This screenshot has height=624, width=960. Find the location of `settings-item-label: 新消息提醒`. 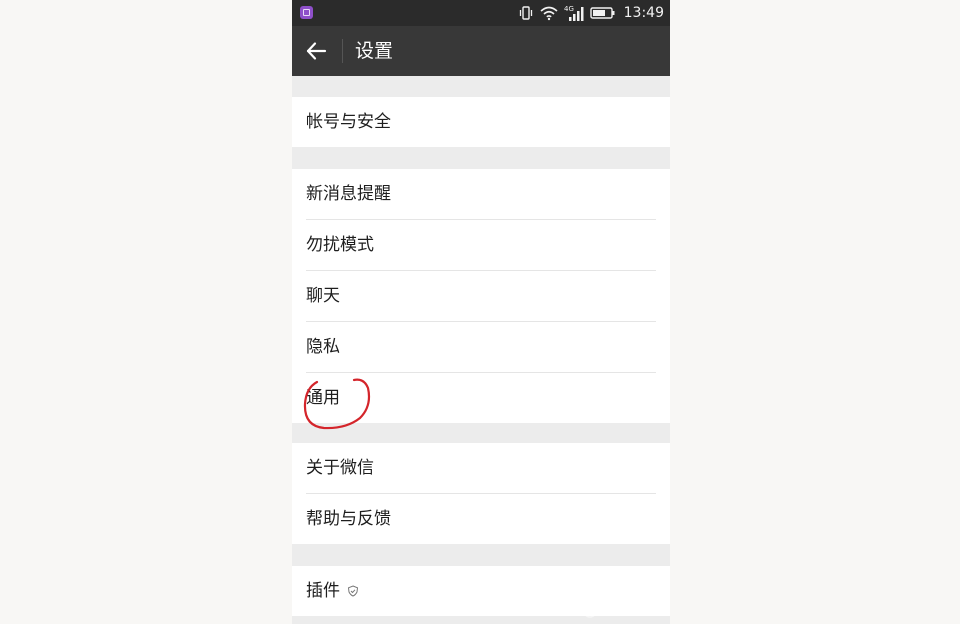

settings-item-label: 新消息提醒 is located at coordinates (348, 194).